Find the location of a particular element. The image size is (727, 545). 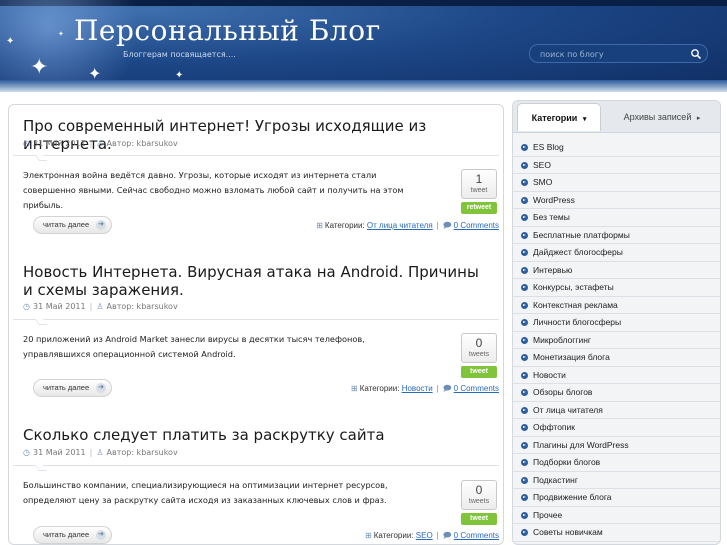

clock-icon: ◷ is located at coordinates (26, 452).